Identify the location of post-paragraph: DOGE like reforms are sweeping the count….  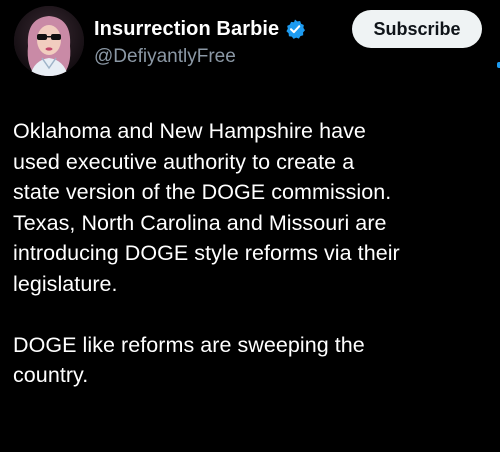
(189, 360).